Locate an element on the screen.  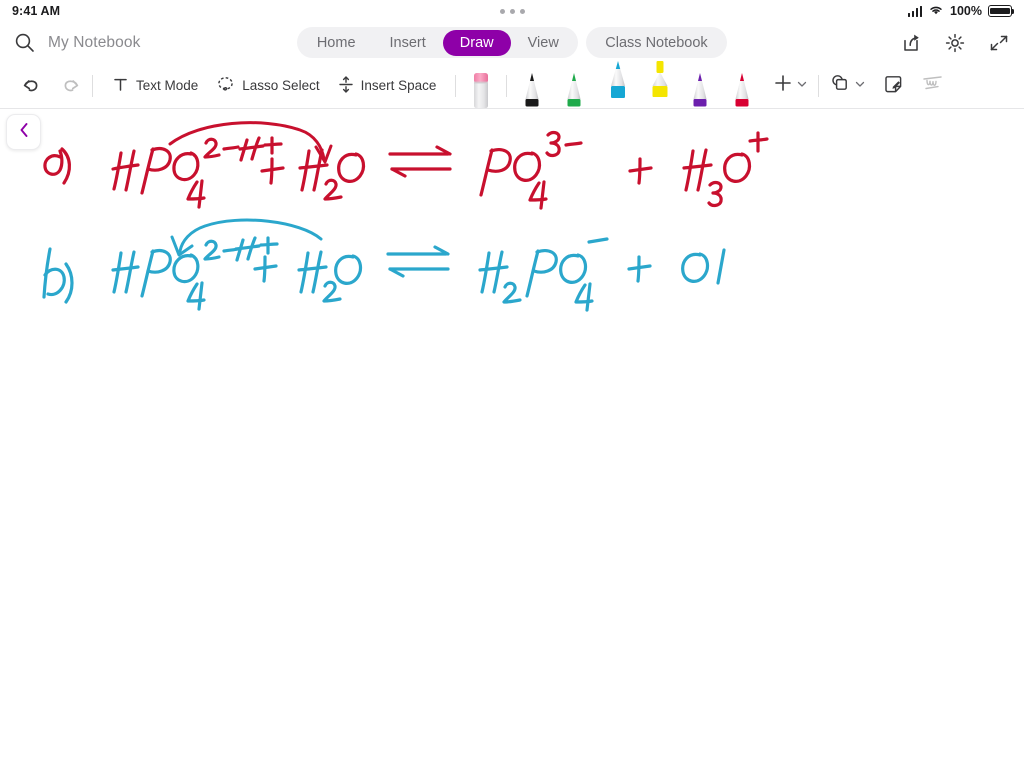
ink-scribble-icon is located at coordinates (933, 85).